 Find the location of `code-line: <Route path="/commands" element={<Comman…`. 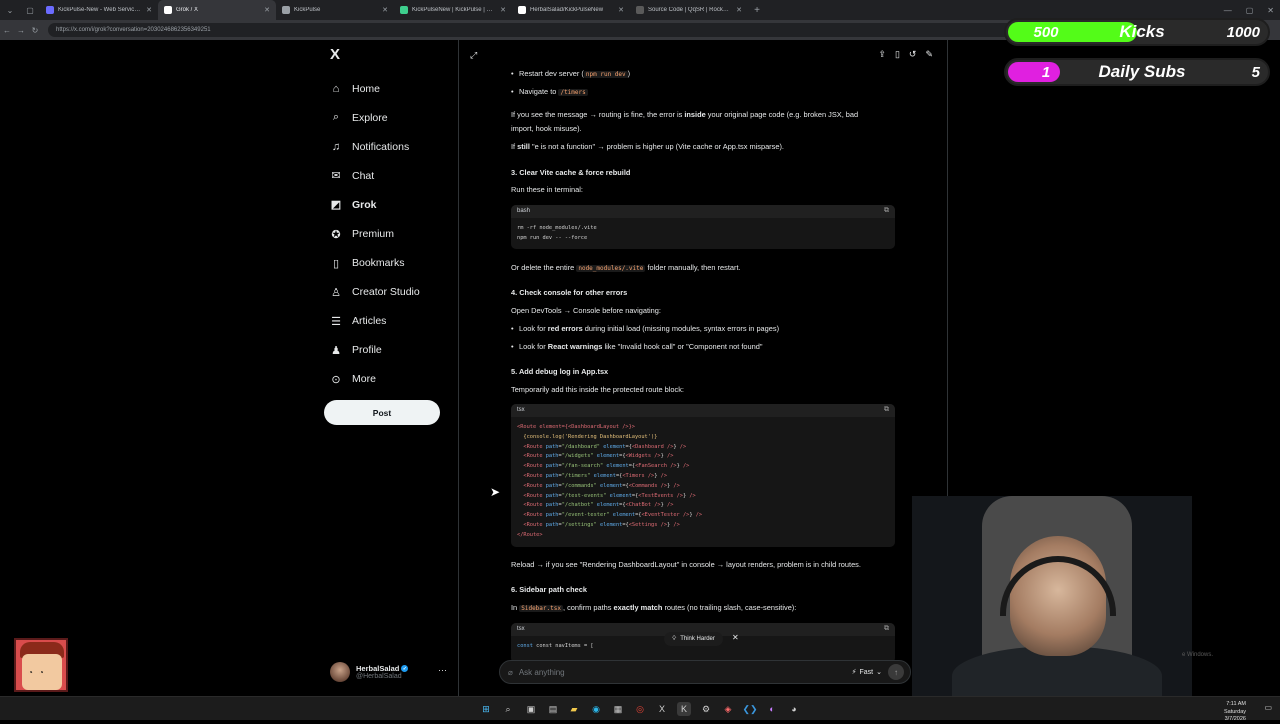

code-line: <Route path="/commands" element={<Comman… is located at coordinates (601, 485).